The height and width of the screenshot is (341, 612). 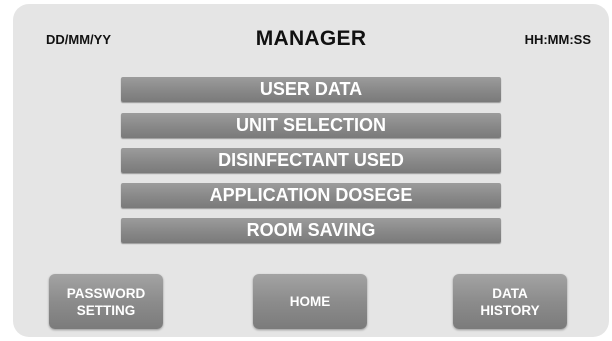 I want to click on data-history-button: DATA HISTORY, so click(x=510, y=301).